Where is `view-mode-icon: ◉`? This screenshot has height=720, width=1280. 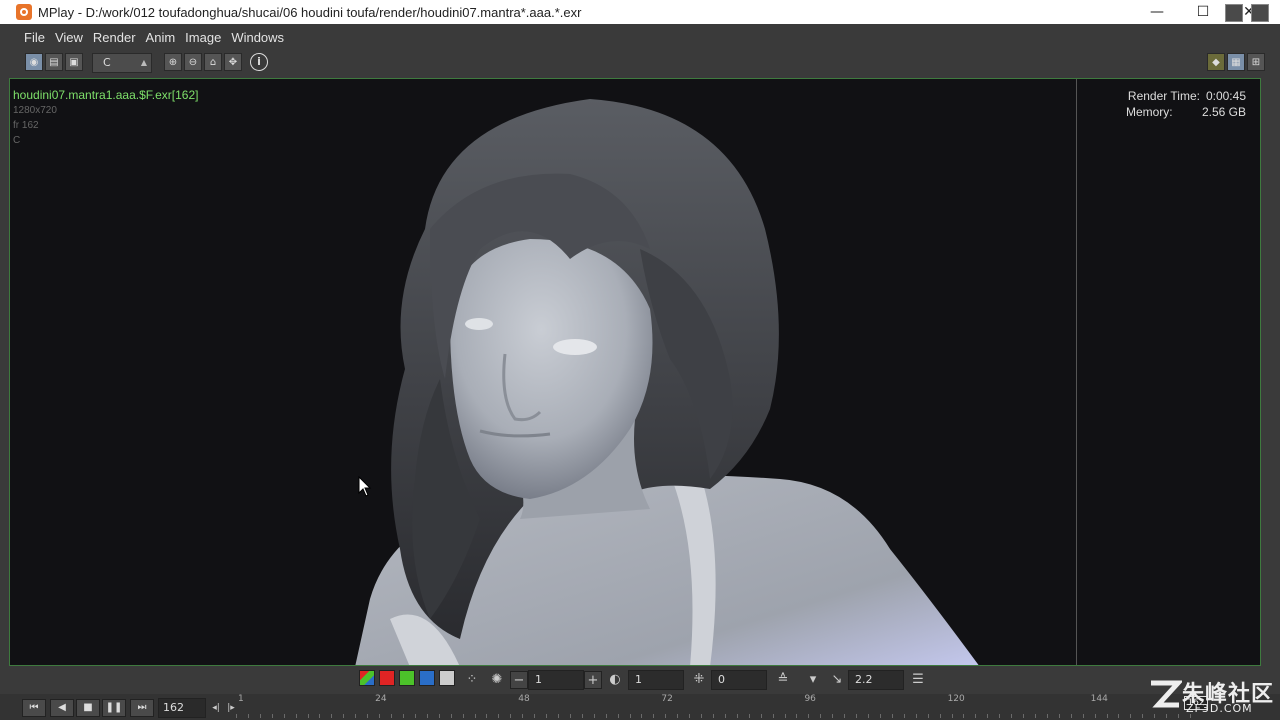
view-mode-icon: ◉ is located at coordinates (34, 62).